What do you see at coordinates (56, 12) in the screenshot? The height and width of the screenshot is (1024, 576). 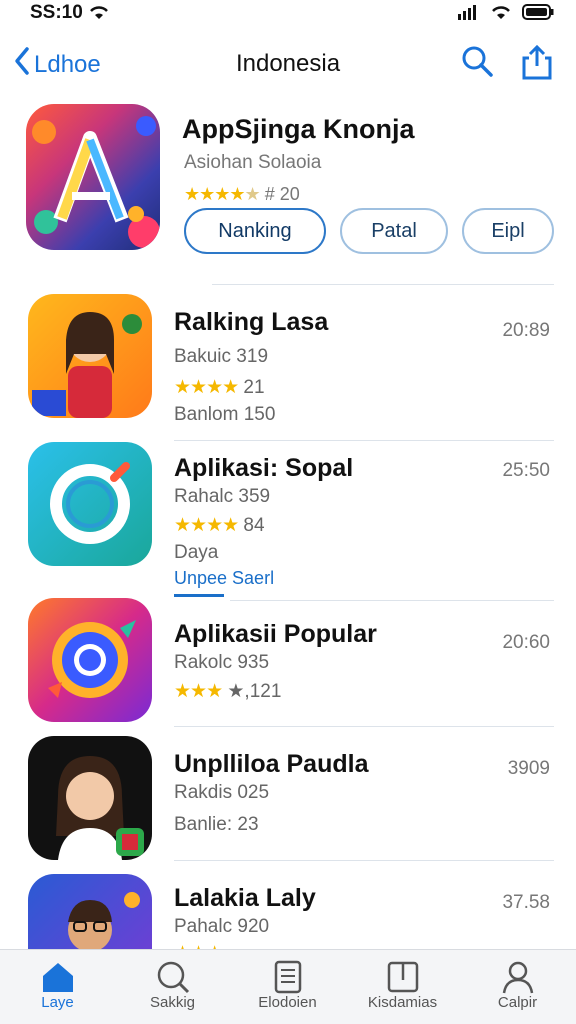 I see `status-time: SS:10` at bounding box center [56, 12].